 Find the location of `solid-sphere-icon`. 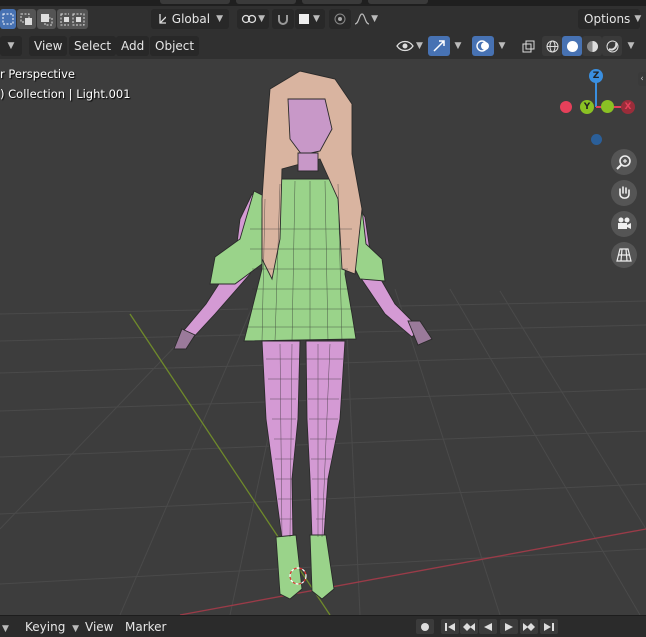

solid-sphere-icon is located at coordinates (572, 46).